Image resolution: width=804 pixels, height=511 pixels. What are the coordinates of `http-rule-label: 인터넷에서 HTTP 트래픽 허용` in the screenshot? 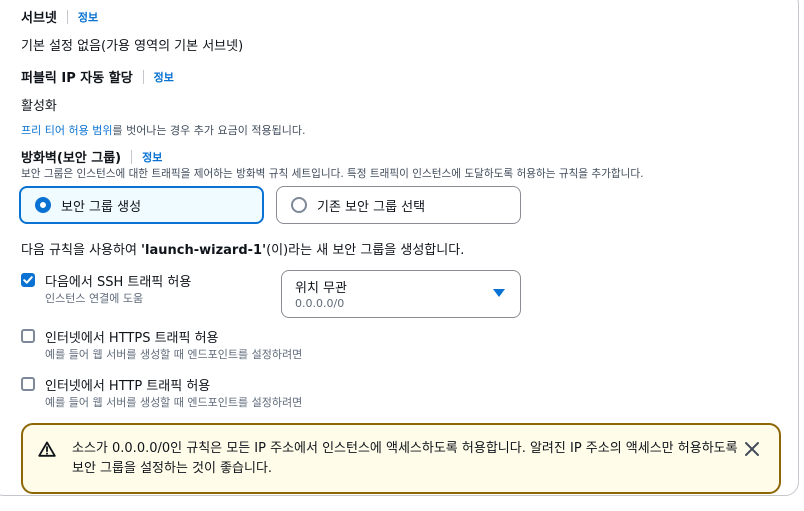 It's located at (128, 386).